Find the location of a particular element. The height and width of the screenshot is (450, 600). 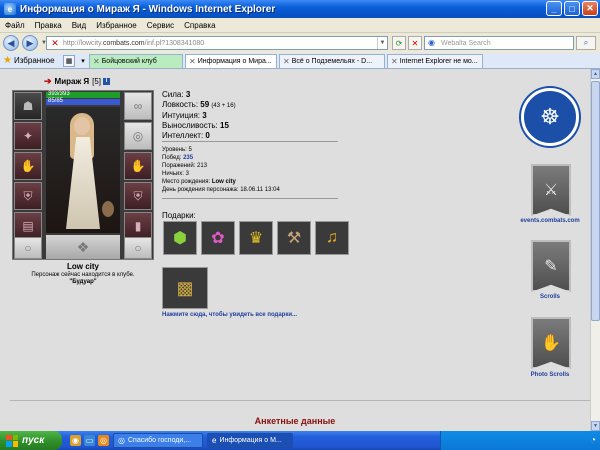

tray-icon: ◔ is located at coordinates (593, 440).